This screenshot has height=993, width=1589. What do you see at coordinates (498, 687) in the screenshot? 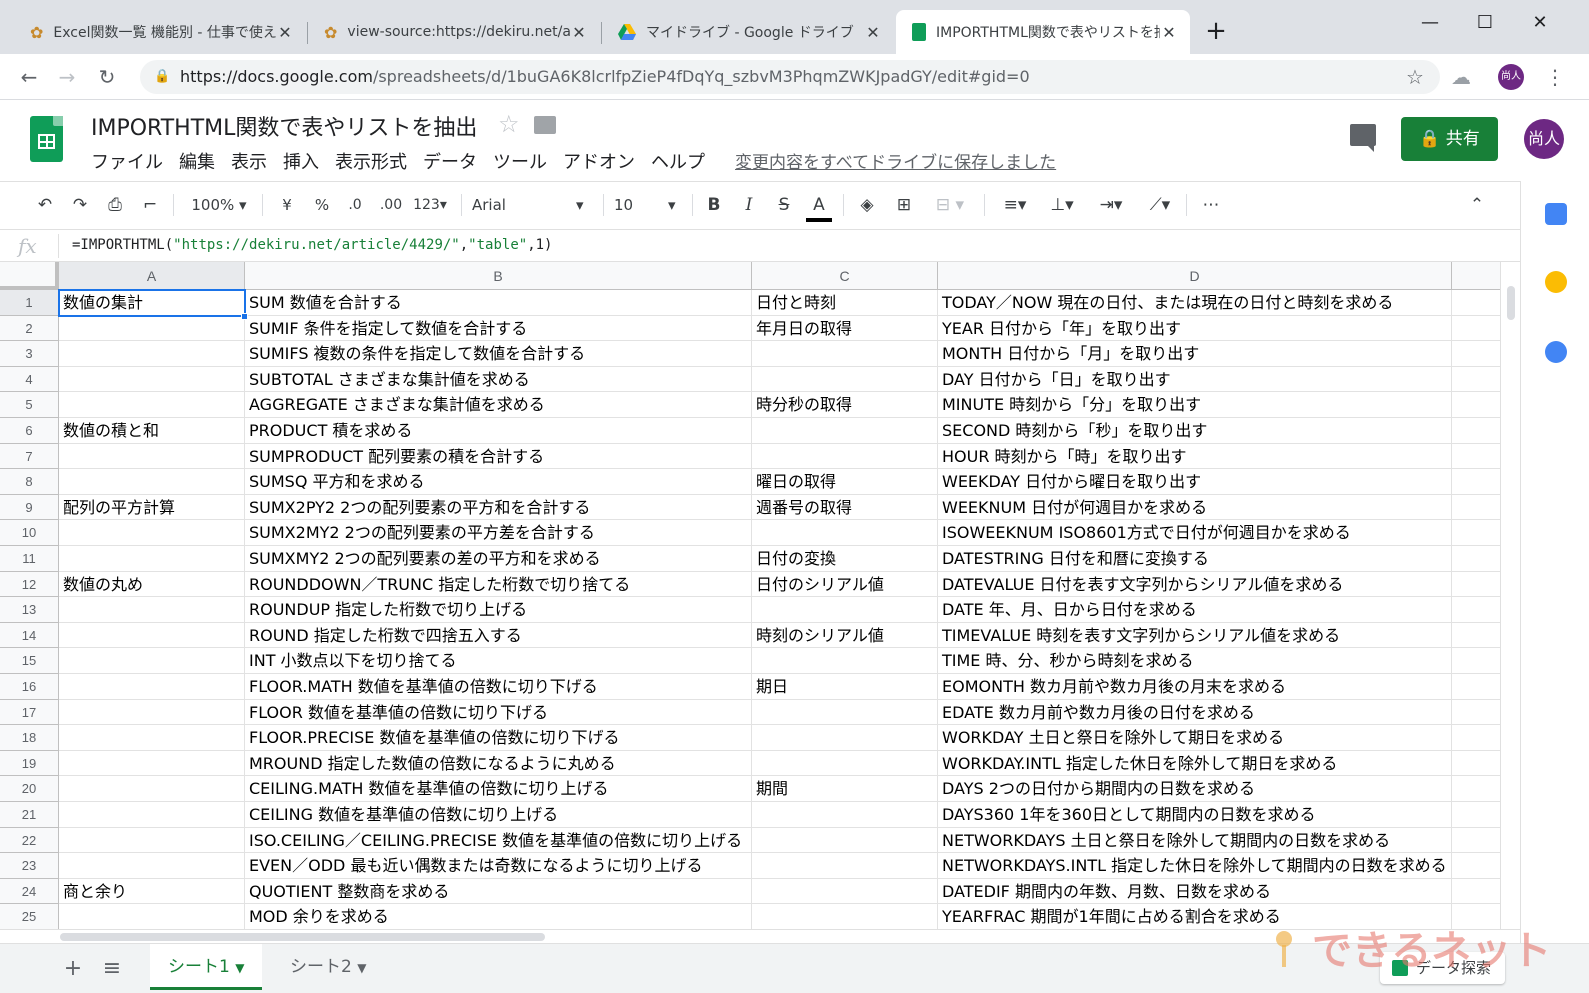
I see `cell-b16: FLOOR.MATH 数値を基準値の倍数に切り下げる` at bounding box center [498, 687].